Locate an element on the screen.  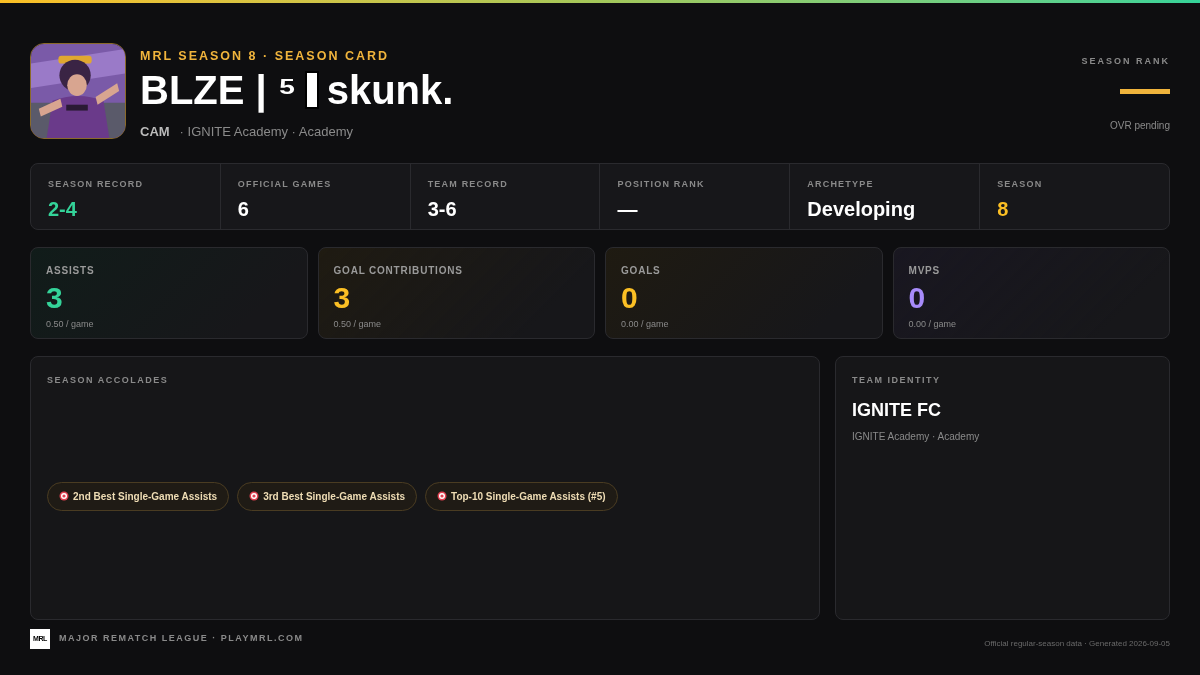
stat-label: SEASON is located at coordinates (1020, 184).